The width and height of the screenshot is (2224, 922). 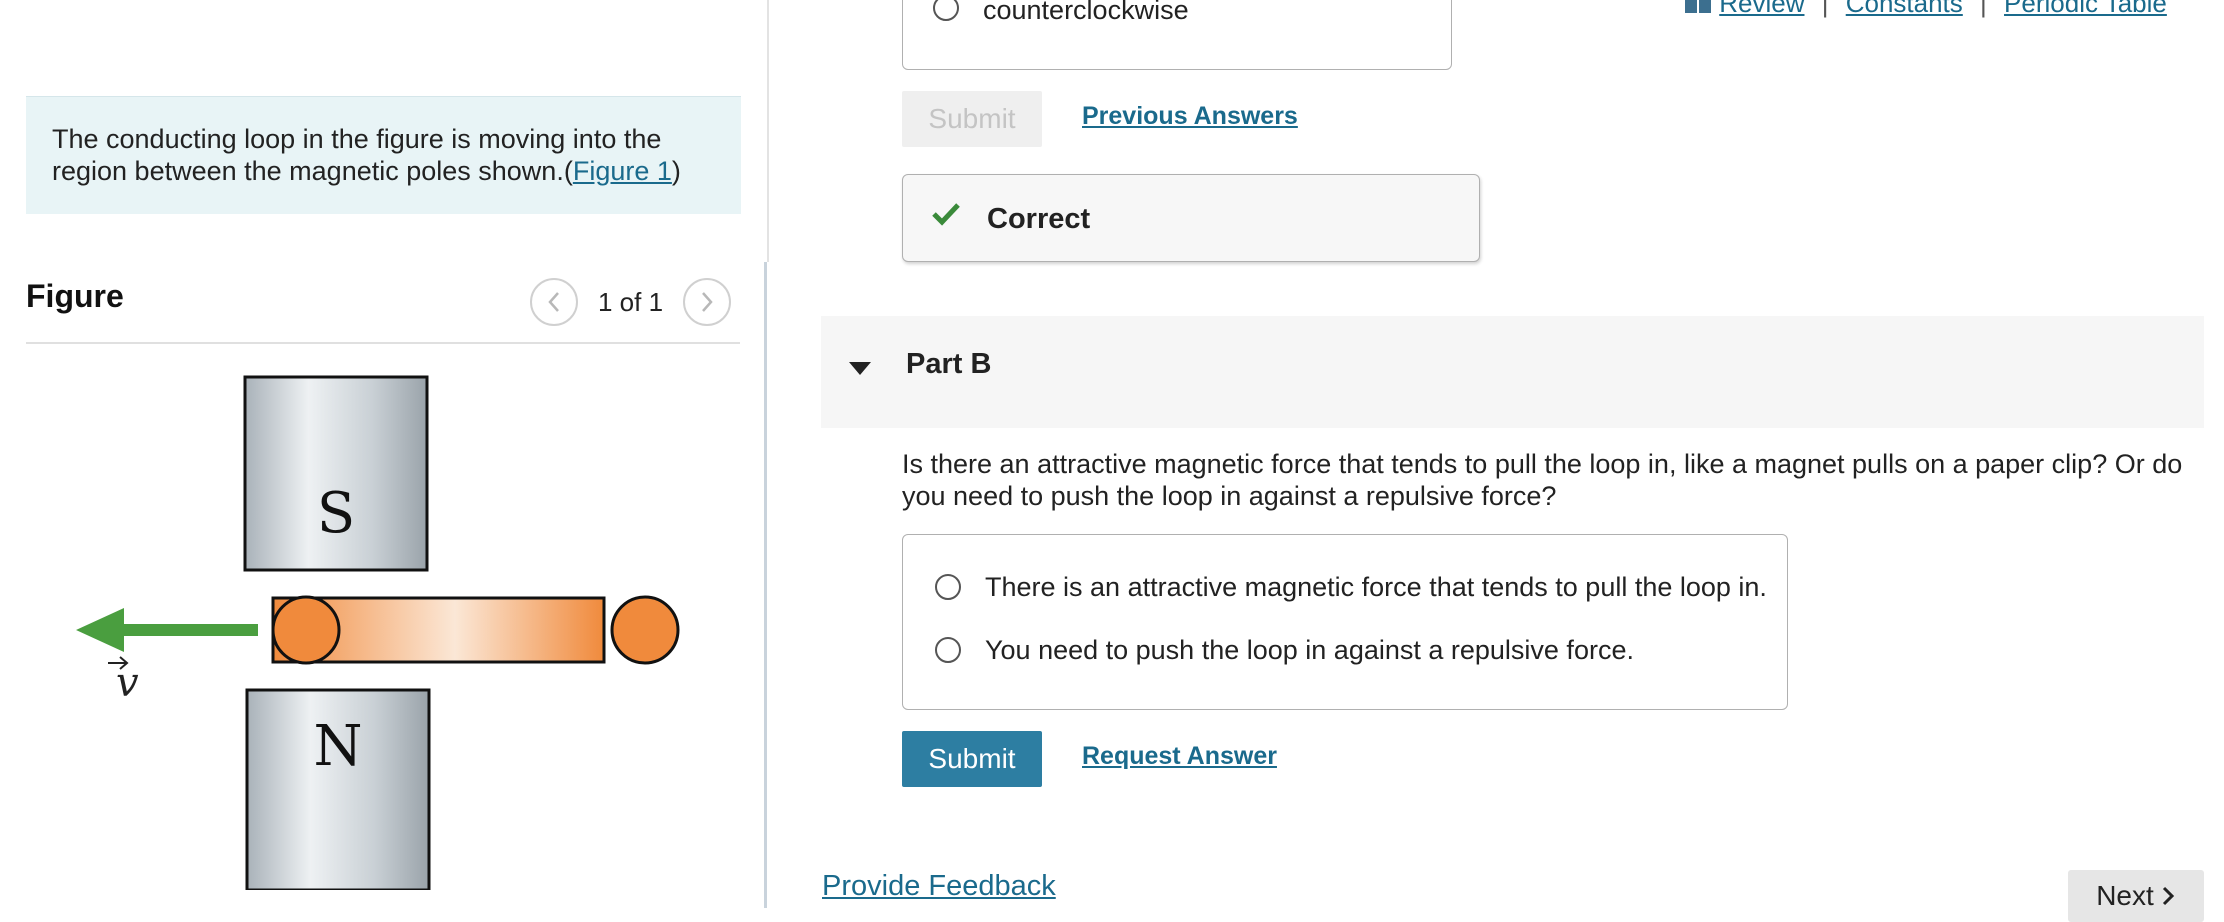 I want to click on next-figure-button, so click(x=707, y=302).